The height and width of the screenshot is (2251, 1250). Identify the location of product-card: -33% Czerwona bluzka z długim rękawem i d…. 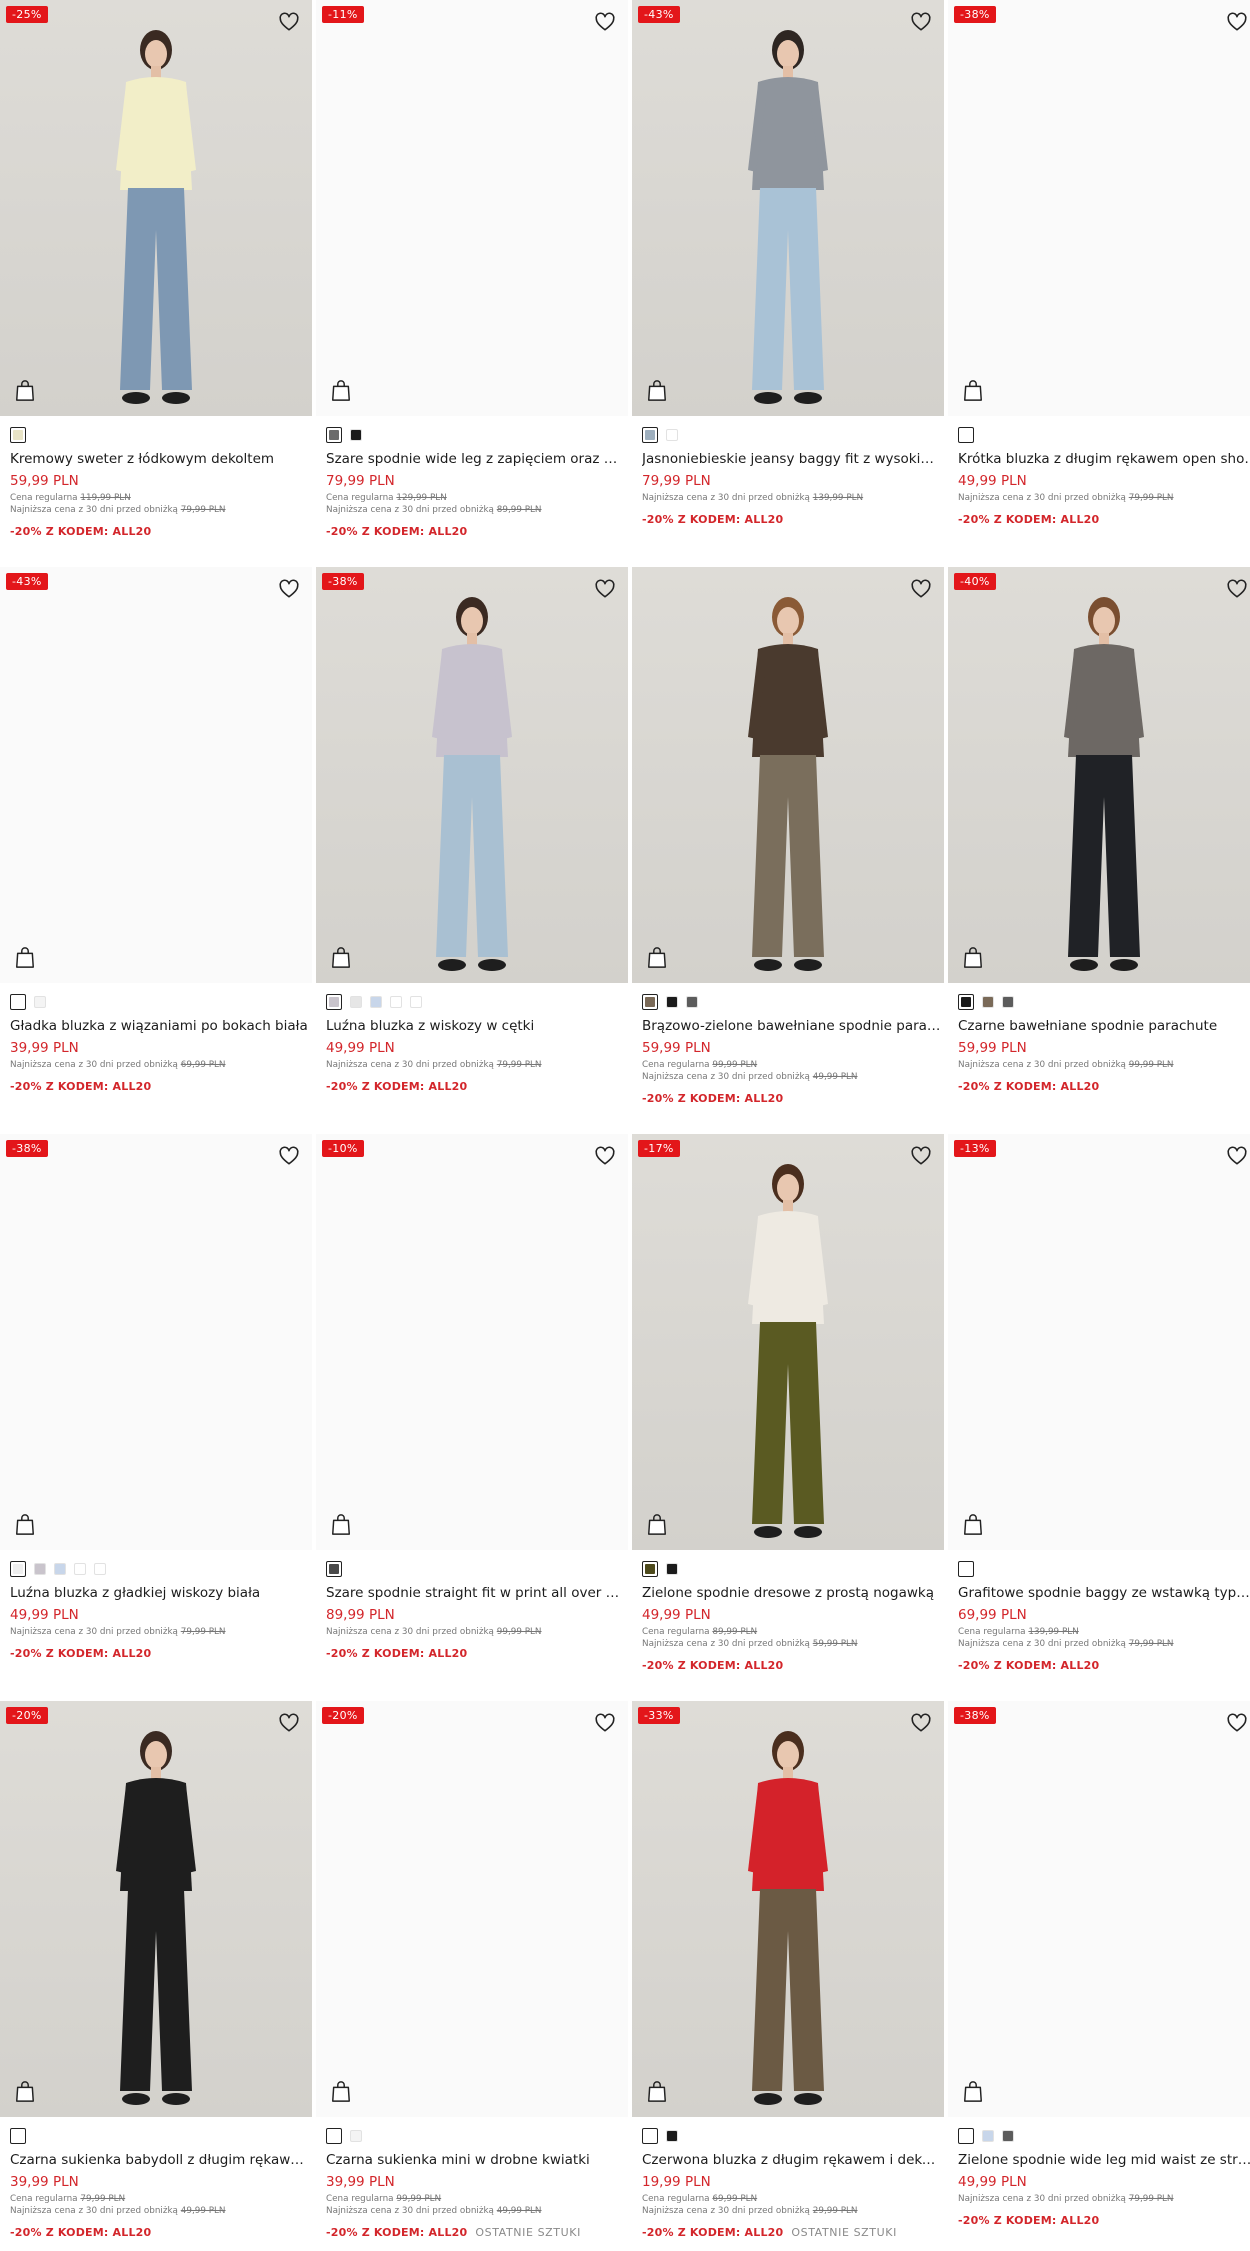
(788, 1970).